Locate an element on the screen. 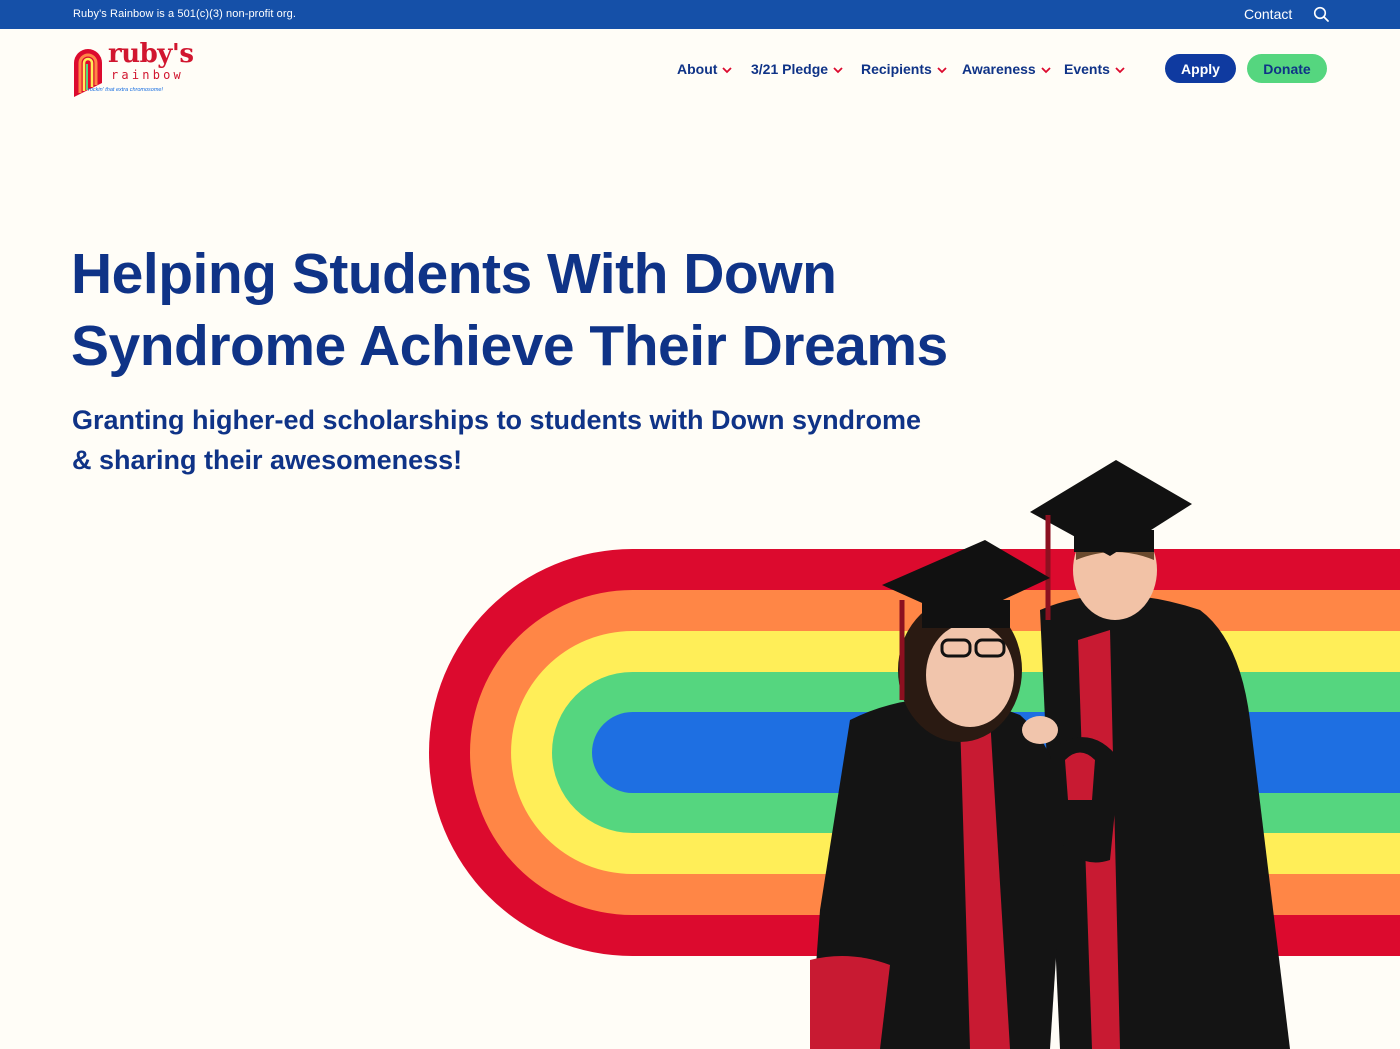 This screenshot has height=1049, width=1400. contact-link: Contact is located at coordinates (1268, 14).